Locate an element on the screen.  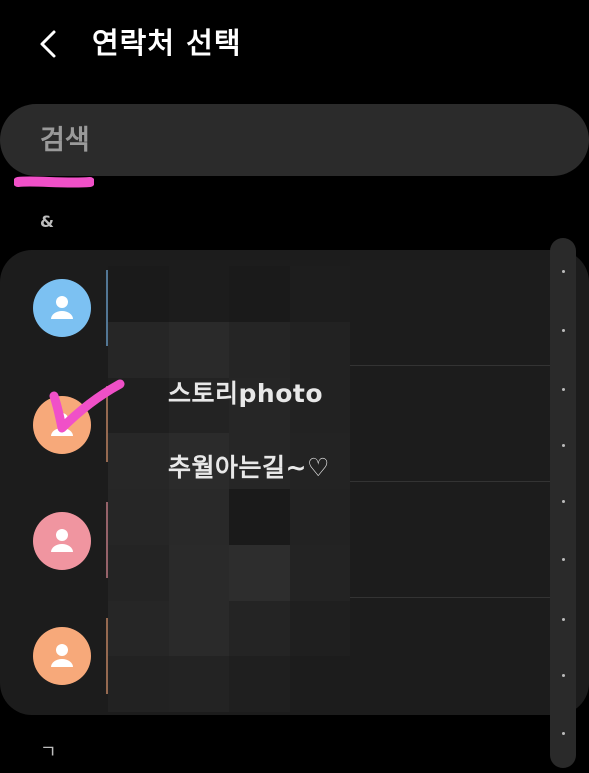
section-header-giyeok: ㄱ is located at coordinates (48, 752).